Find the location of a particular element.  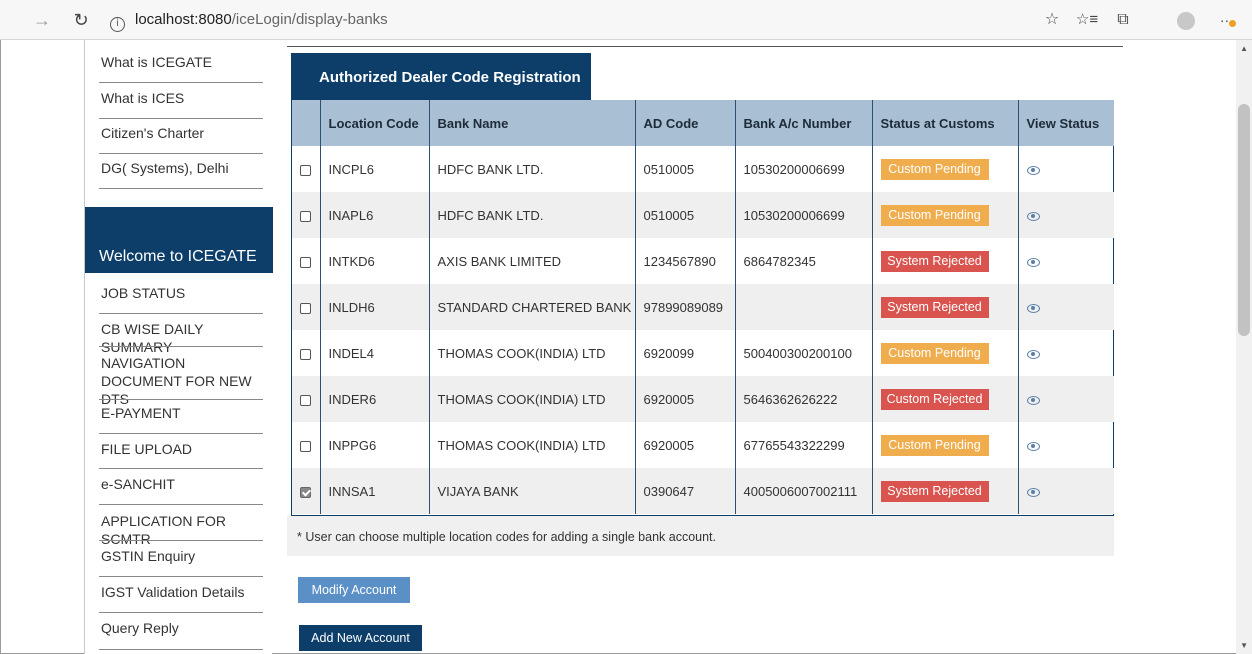

sidebar-link-what-is-icegate: What is ICEGATE is located at coordinates (156, 62).